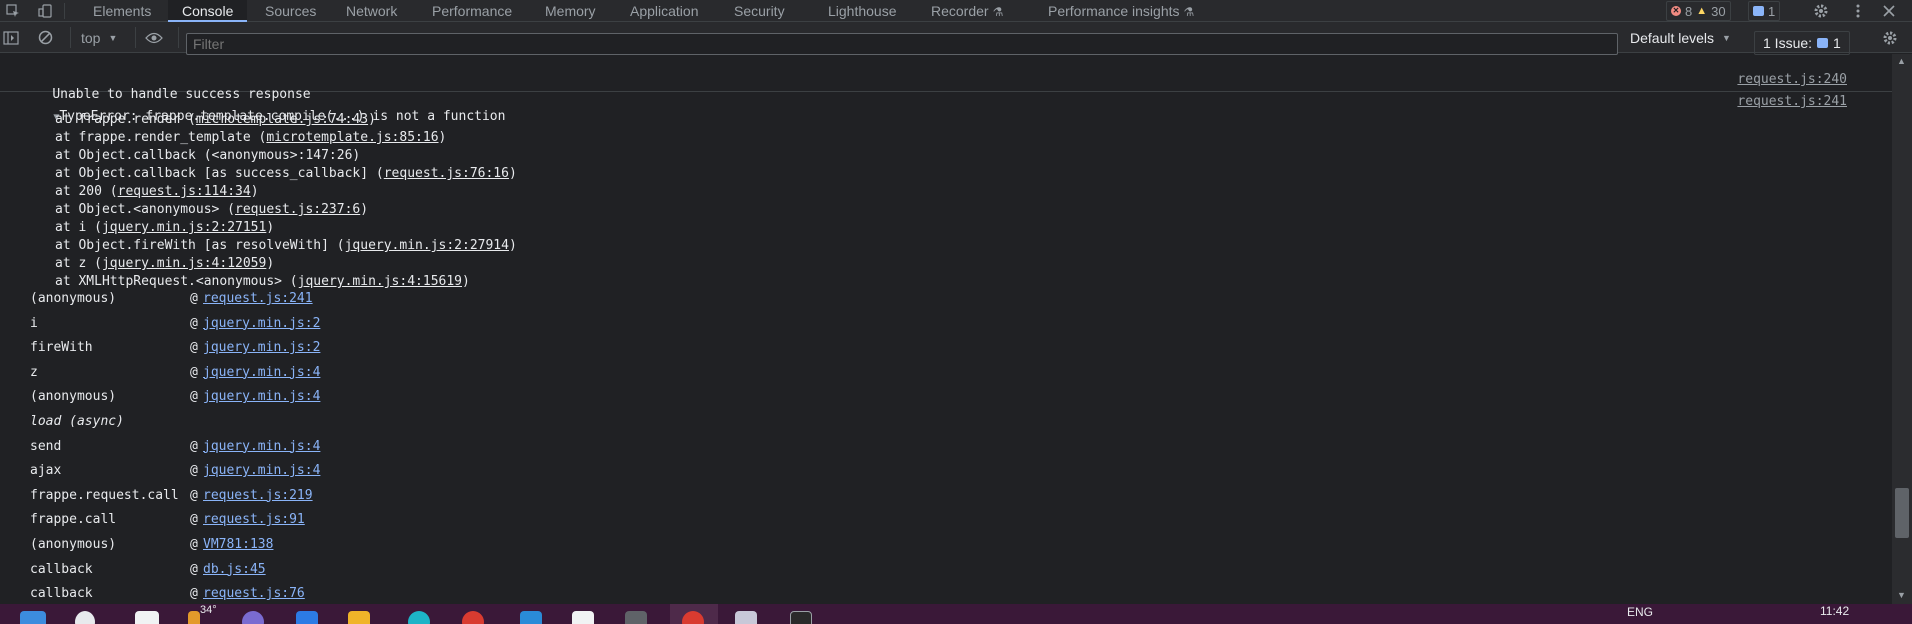  Describe the element at coordinates (46, 446) in the screenshot. I see `stack-function-name: send` at that location.